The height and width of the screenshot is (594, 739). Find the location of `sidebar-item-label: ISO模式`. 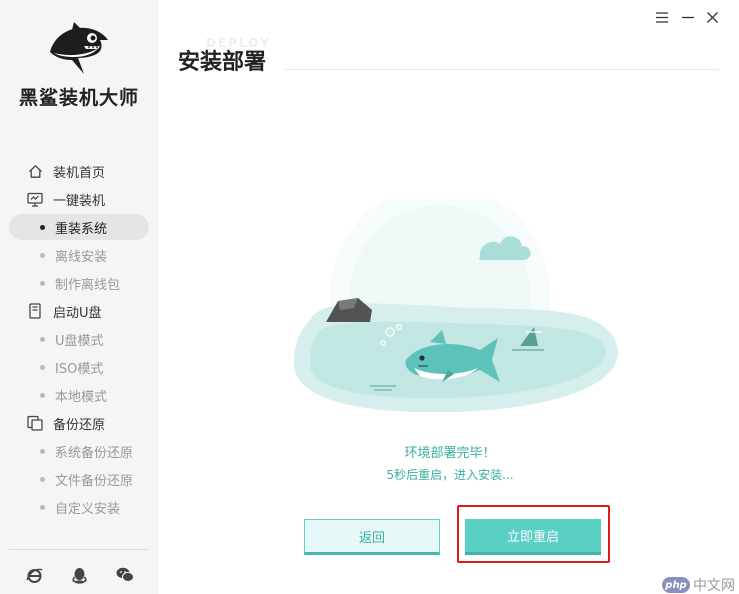

sidebar-item-label: ISO模式 is located at coordinates (79, 369).